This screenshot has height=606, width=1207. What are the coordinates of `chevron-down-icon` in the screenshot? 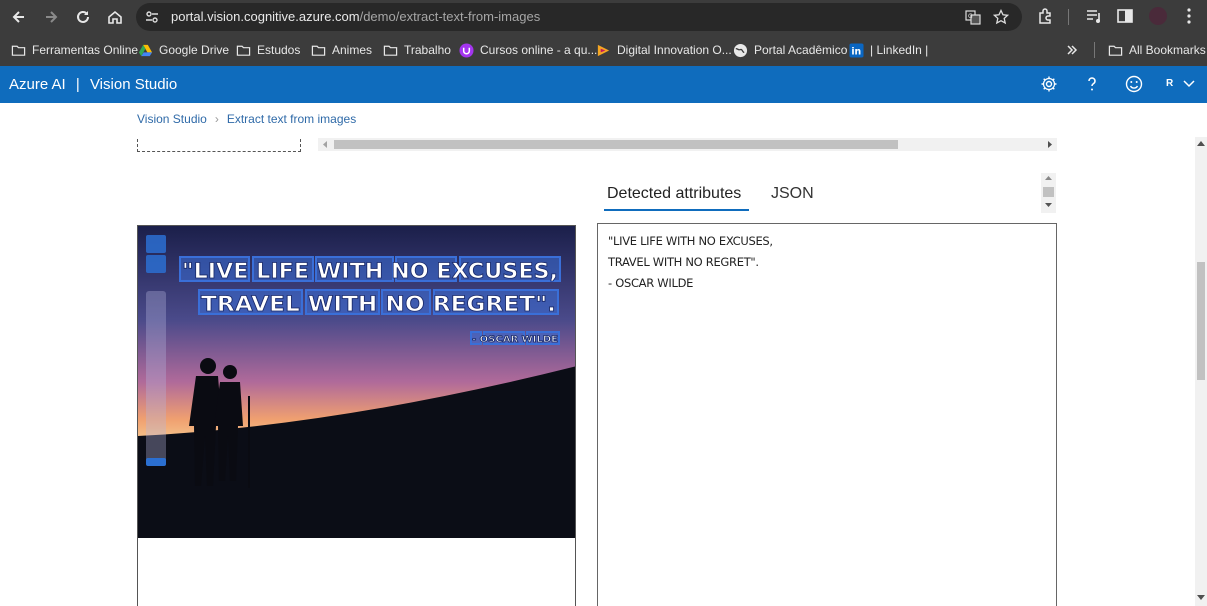 It's located at (1189, 84).